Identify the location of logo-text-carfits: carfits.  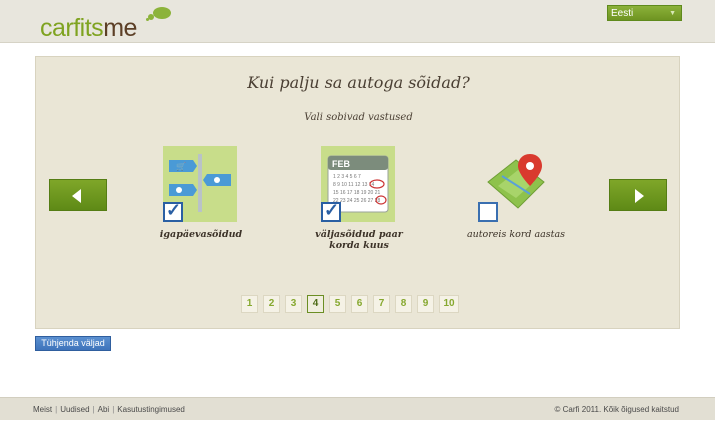
(72, 28).